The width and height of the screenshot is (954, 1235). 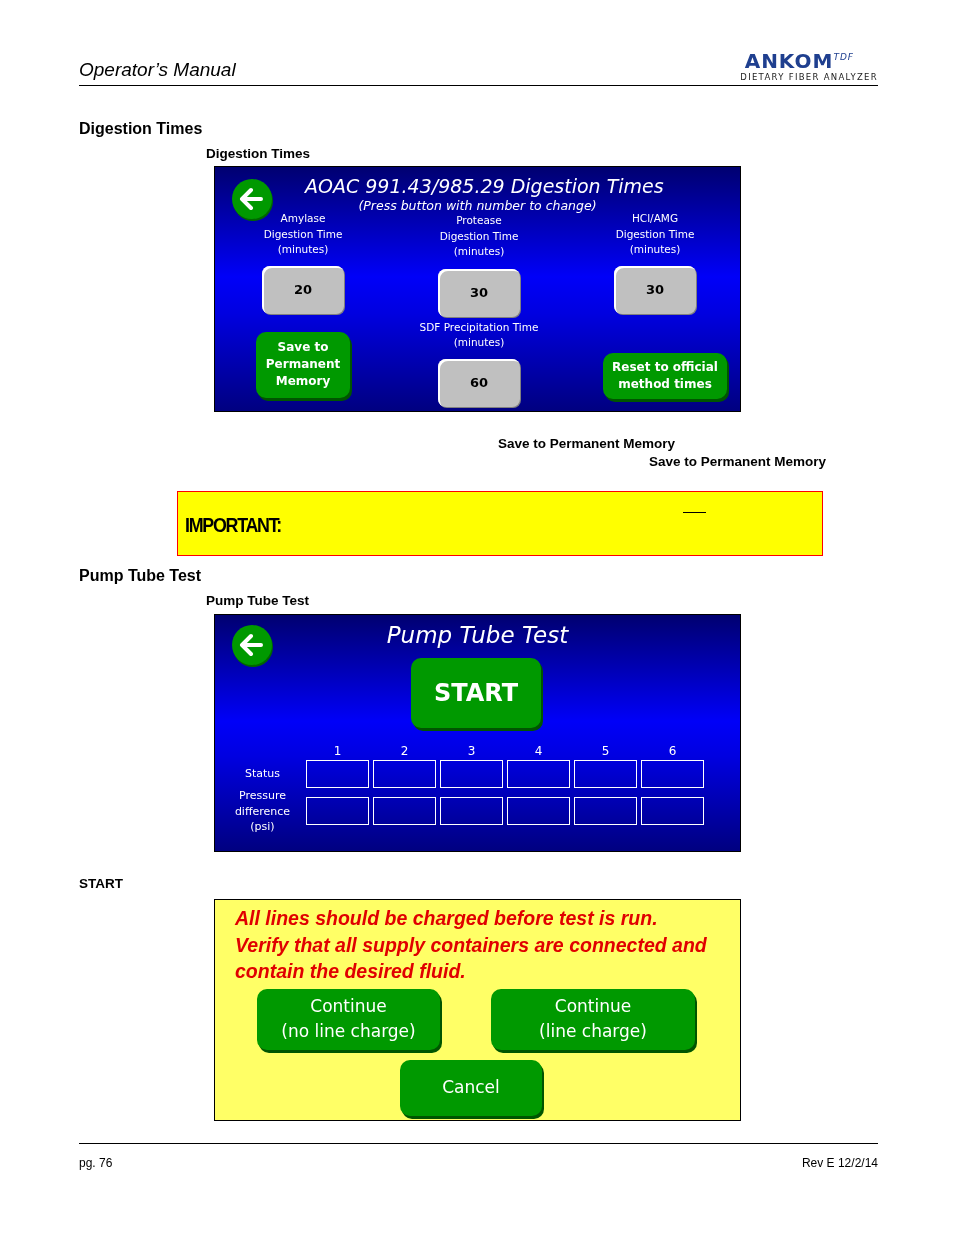 I want to click on column-header: 4, so click(x=538, y=751).